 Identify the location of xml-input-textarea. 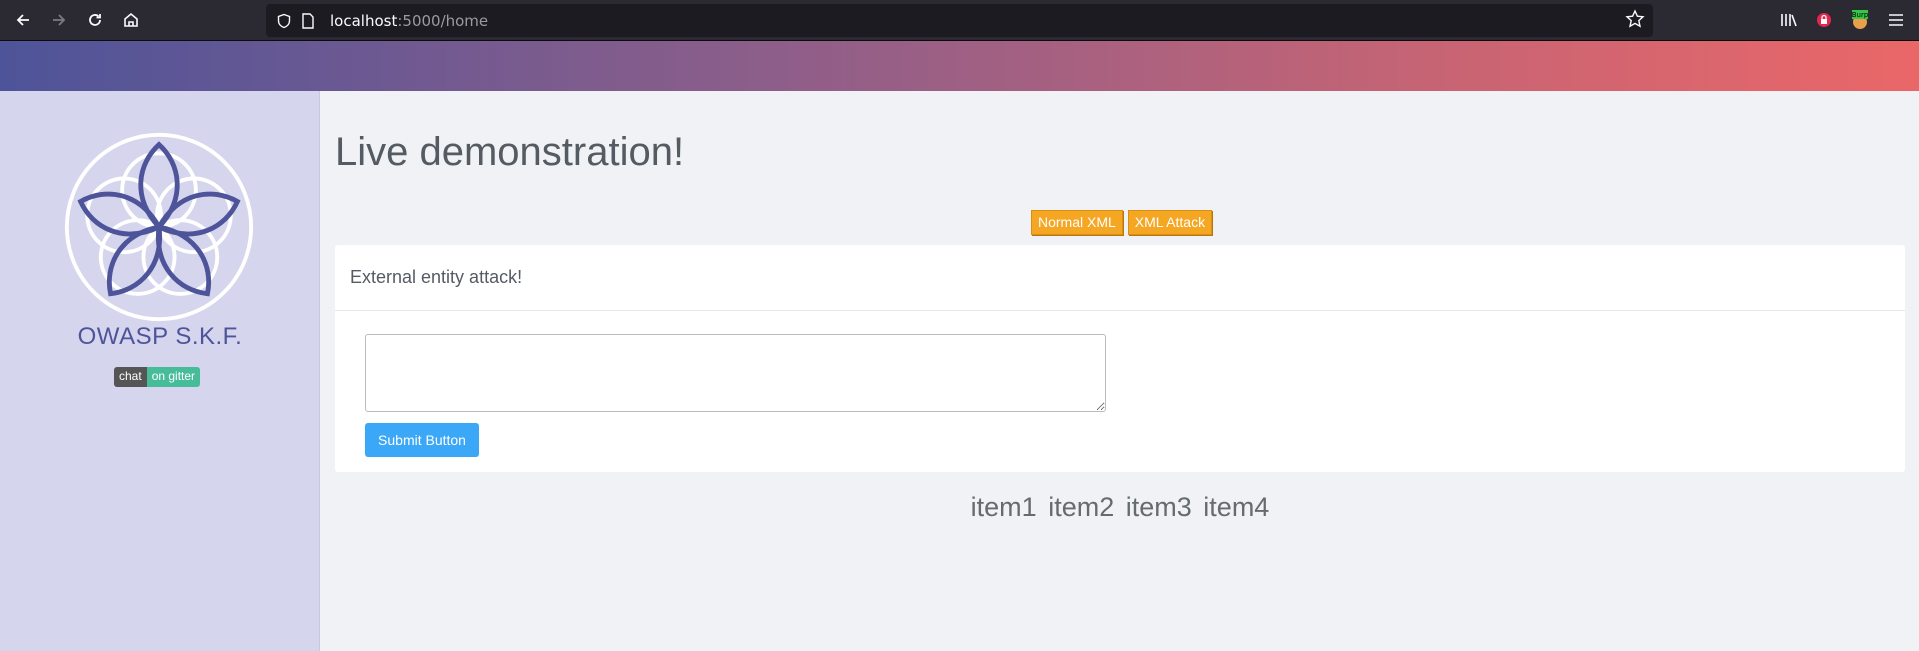
(735, 373).